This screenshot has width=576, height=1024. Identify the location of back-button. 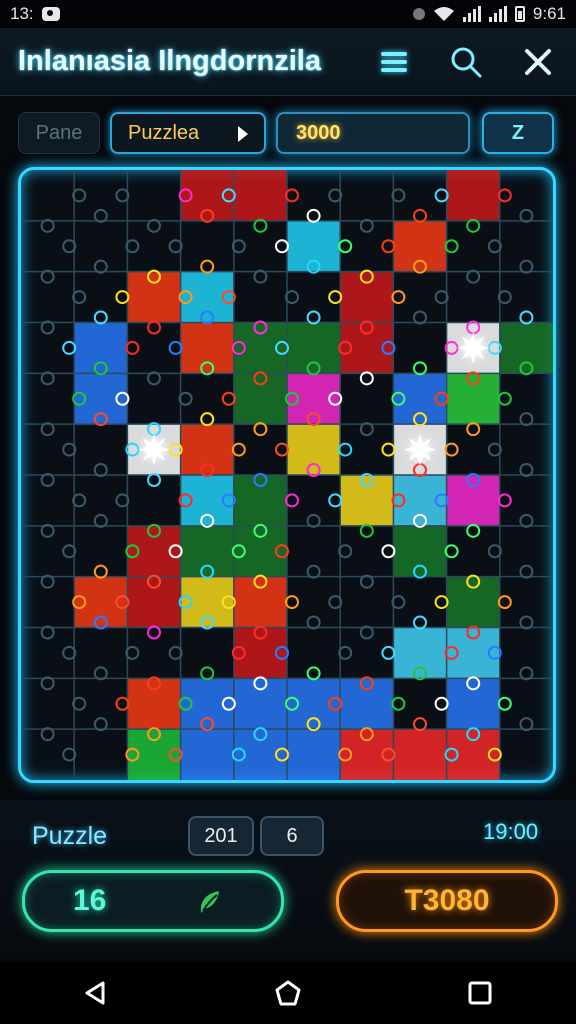
(96, 993).